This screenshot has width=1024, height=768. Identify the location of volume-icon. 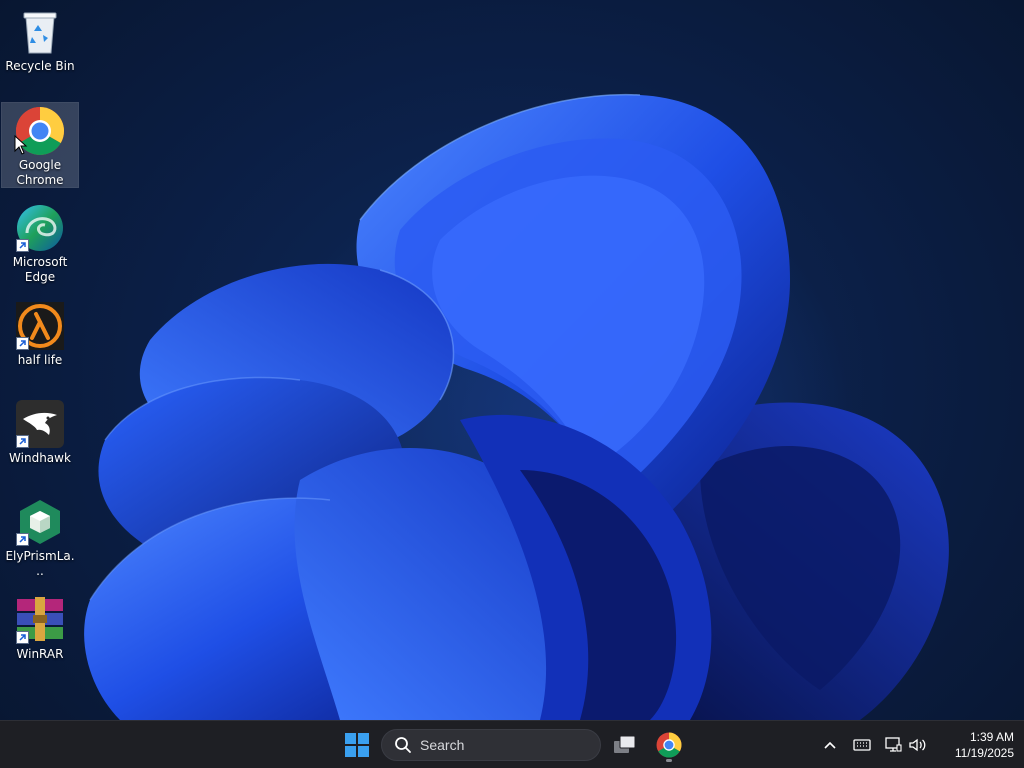
(917, 745).